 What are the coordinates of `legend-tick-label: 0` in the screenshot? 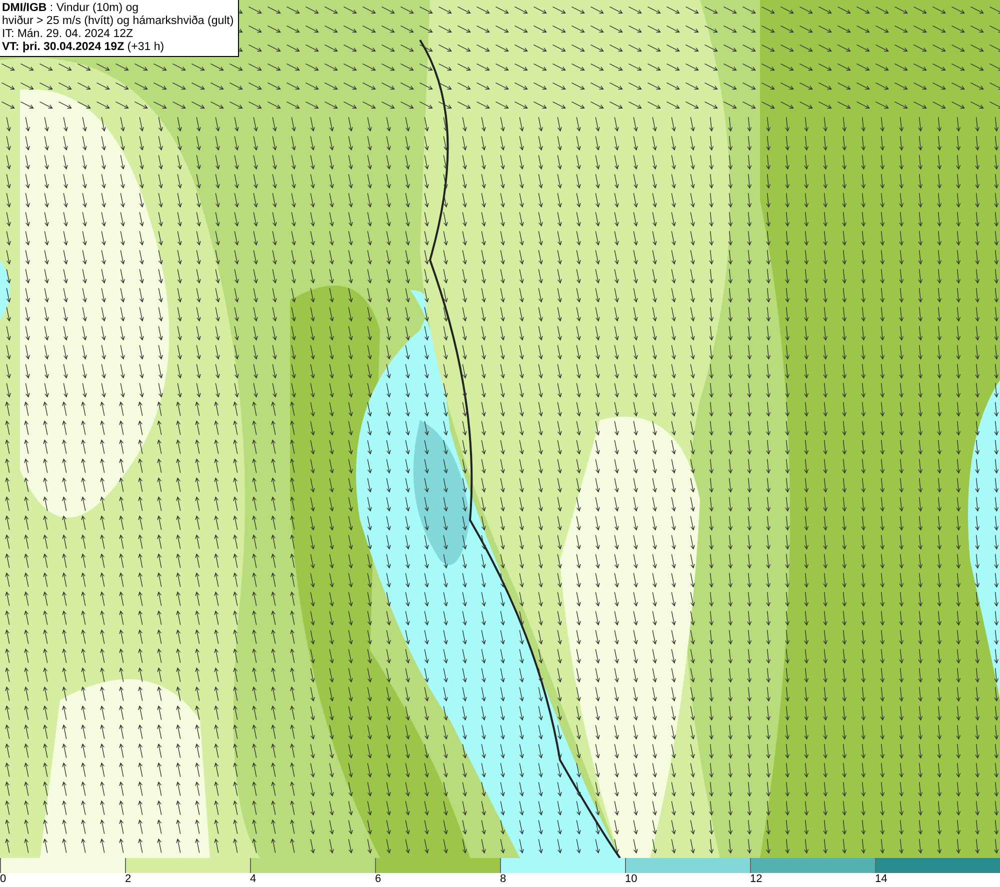 It's located at (3, 879).